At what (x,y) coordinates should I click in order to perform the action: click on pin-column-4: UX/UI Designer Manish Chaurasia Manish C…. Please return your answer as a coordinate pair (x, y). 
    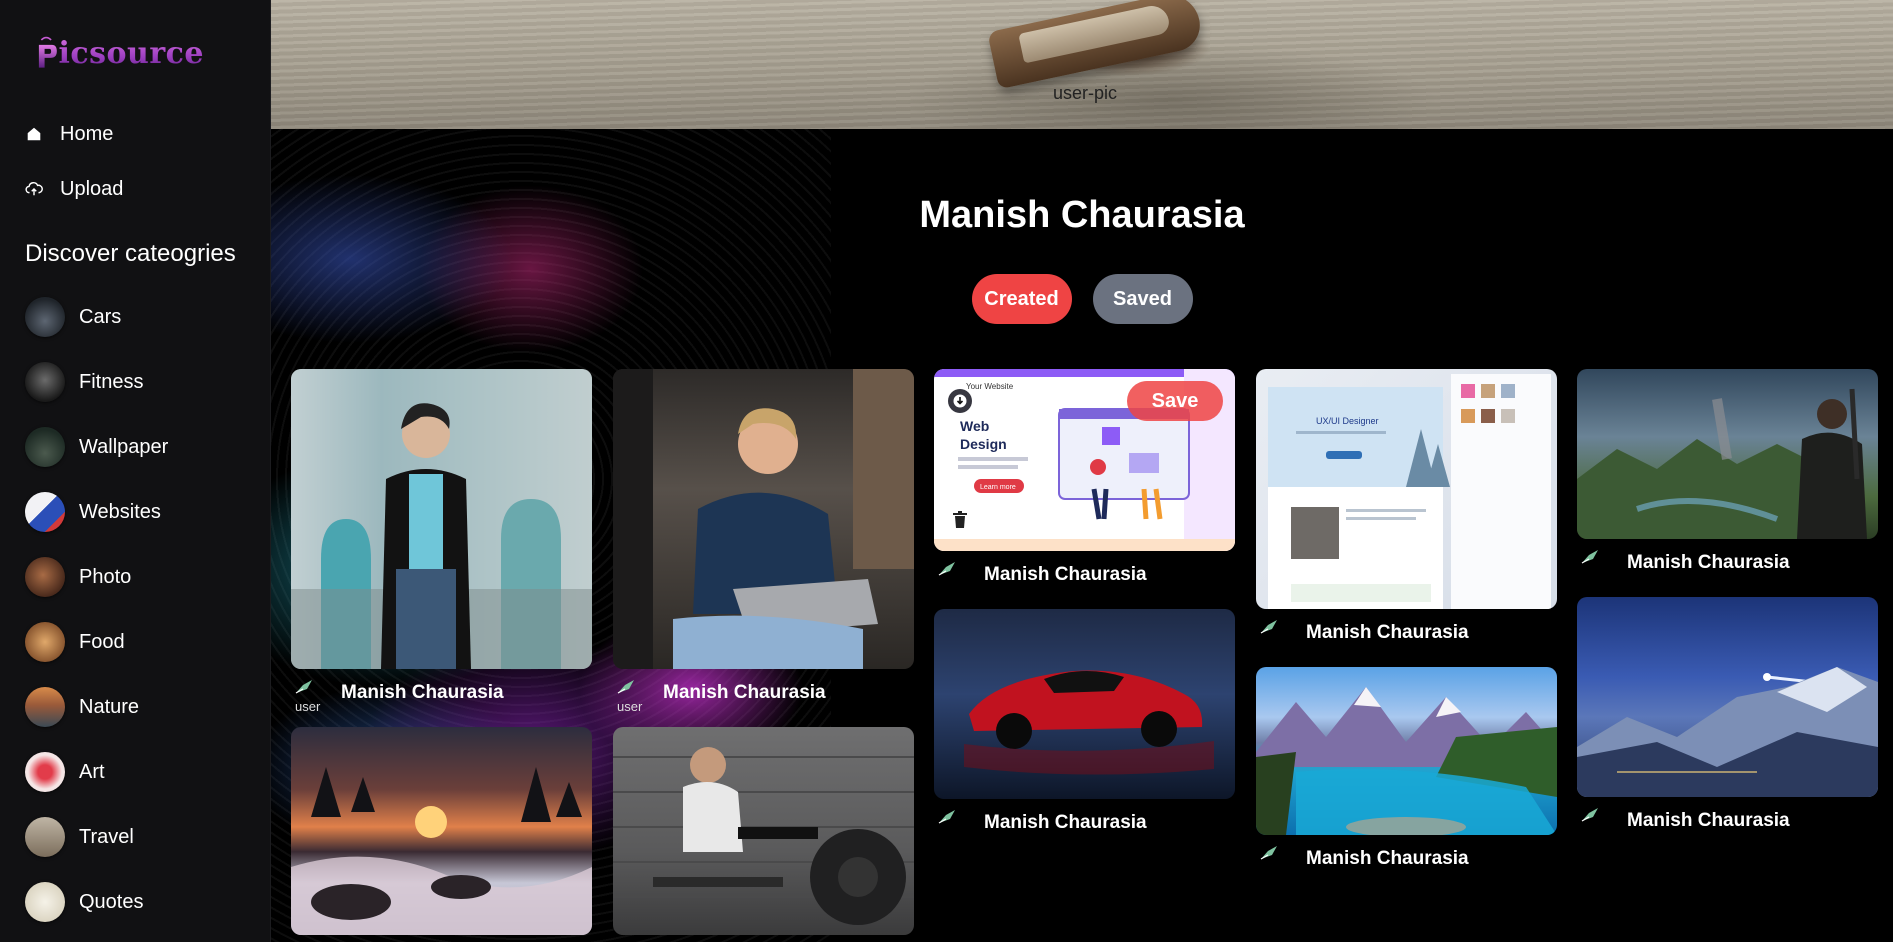
    Looking at the image, I should click on (1406, 631).